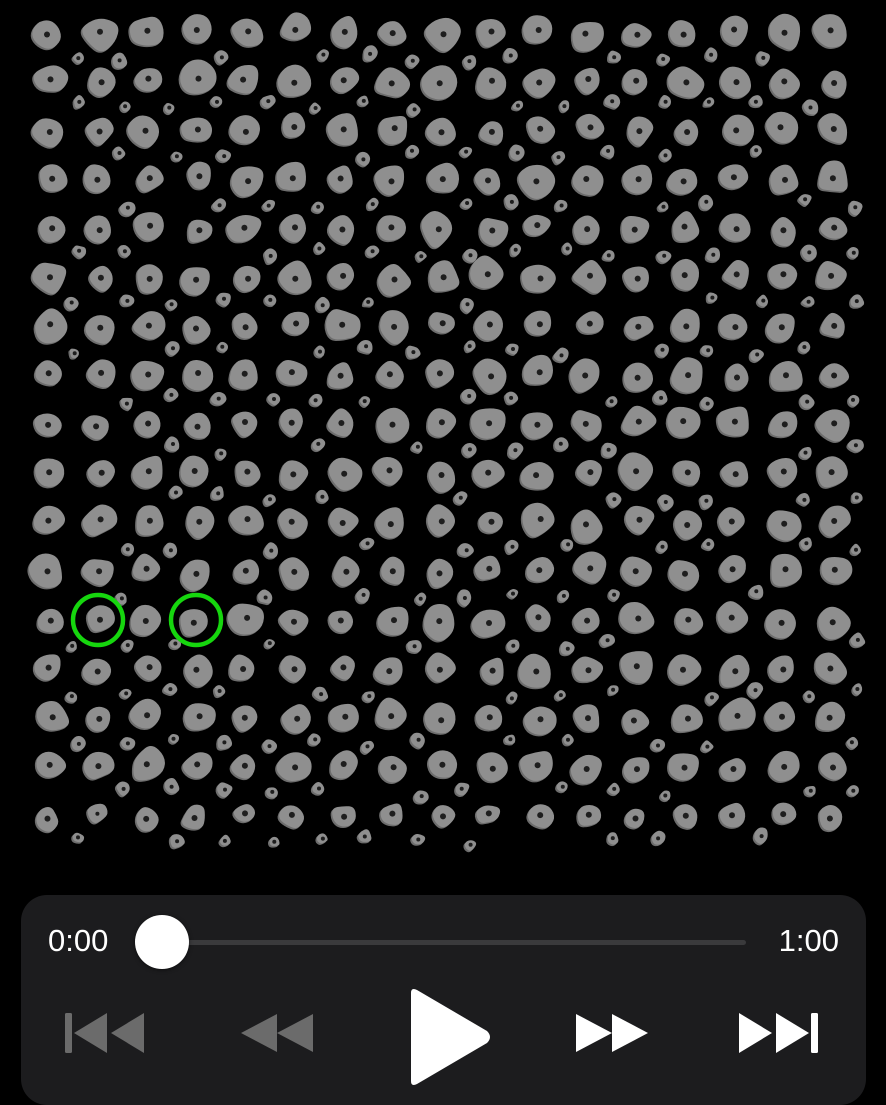 The height and width of the screenshot is (1105, 886). I want to click on rewind-button, so click(277, 1033).